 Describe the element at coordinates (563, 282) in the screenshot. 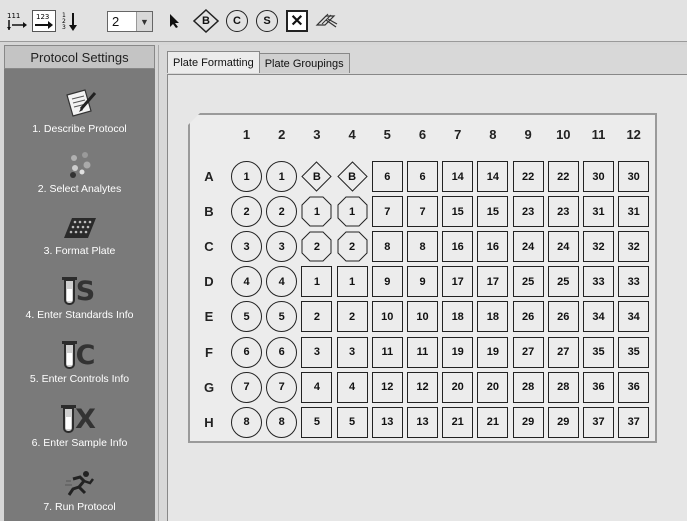

I see `well-D10: 25` at that location.